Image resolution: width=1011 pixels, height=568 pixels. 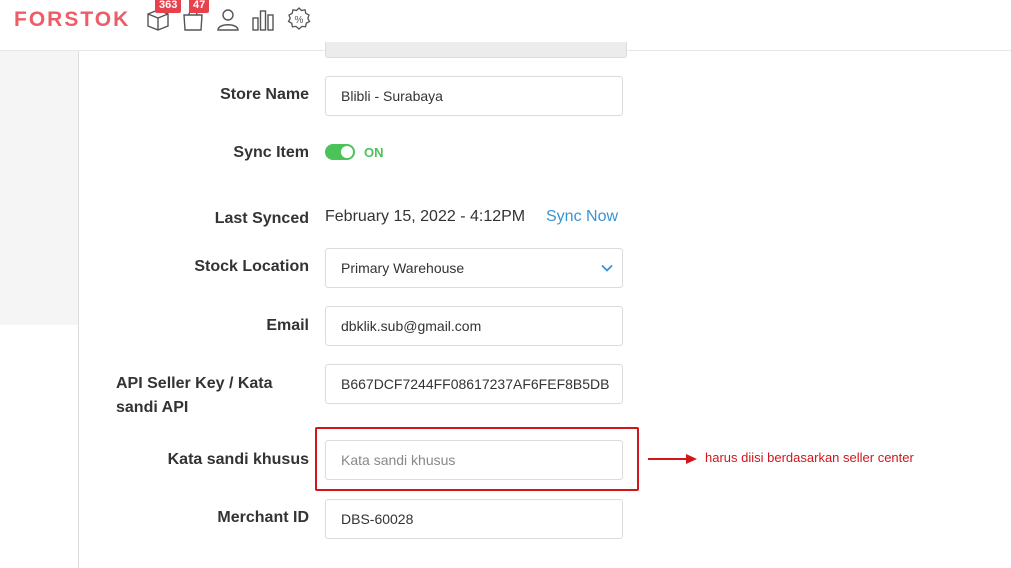 I want to click on stock-location-select: Primary Warehouse, so click(x=474, y=268).